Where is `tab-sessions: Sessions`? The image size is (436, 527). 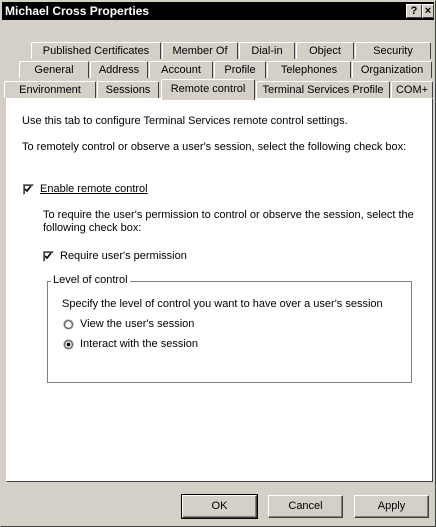 tab-sessions: Sessions is located at coordinates (128, 89).